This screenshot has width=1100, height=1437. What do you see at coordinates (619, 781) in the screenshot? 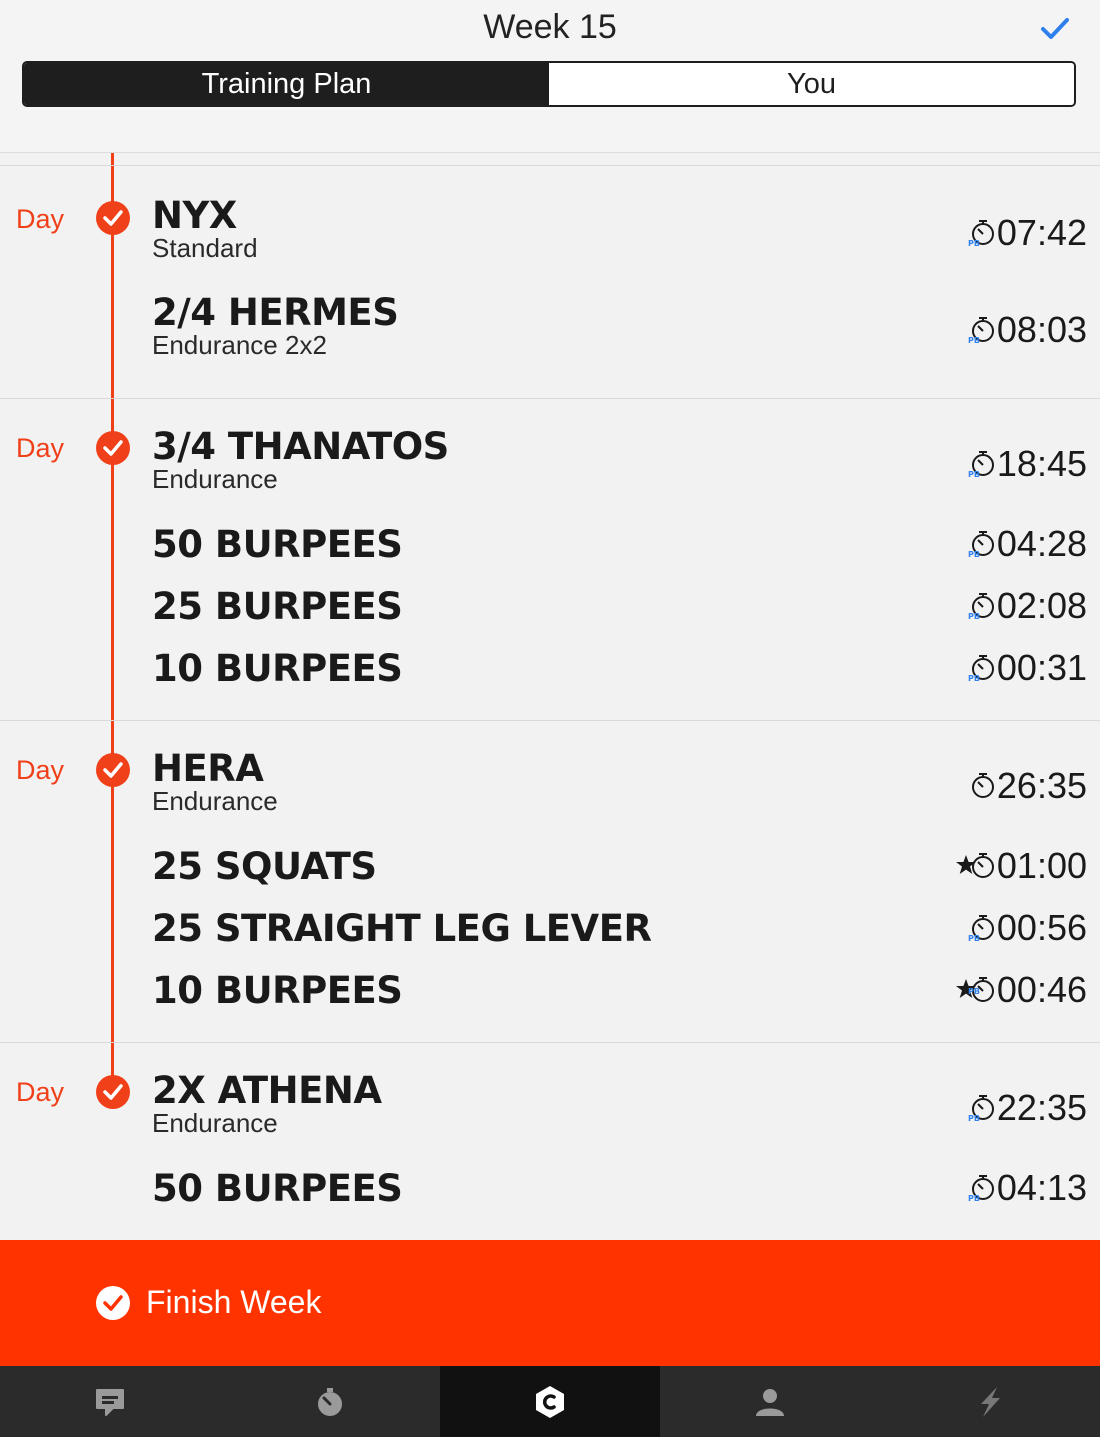
I see `workout-row: HERA Endurance 26:35` at bounding box center [619, 781].